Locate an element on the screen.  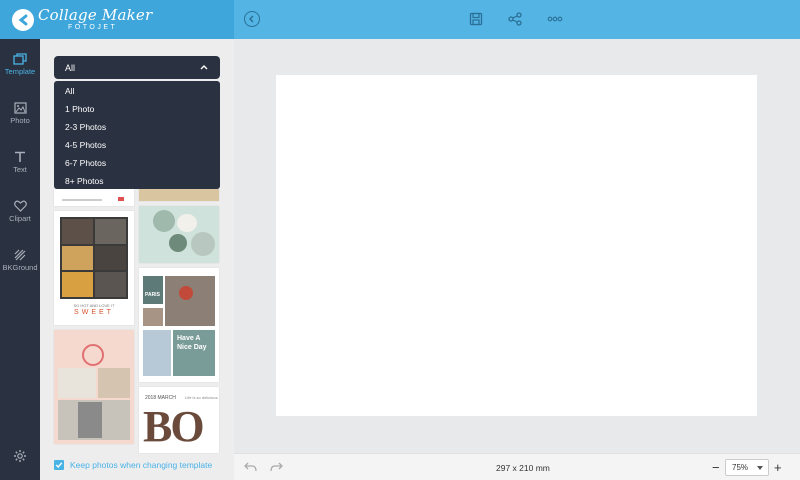
rail-item-template: Template is located at coordinates (20, 73).